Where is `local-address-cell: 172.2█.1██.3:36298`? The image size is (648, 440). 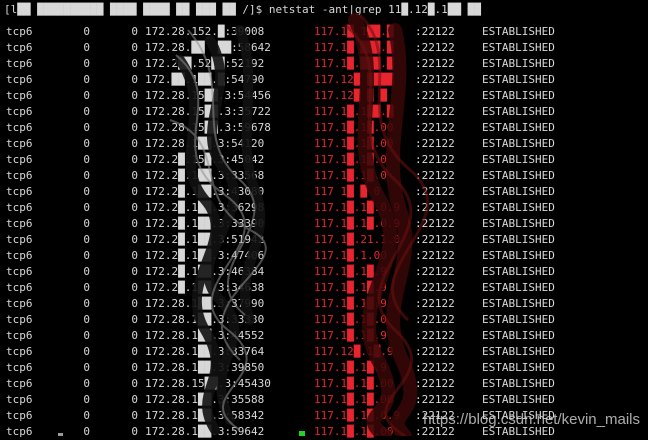
local-address-cell: 172.2█.1██.3:36298 is located at coordinates (205, 207).